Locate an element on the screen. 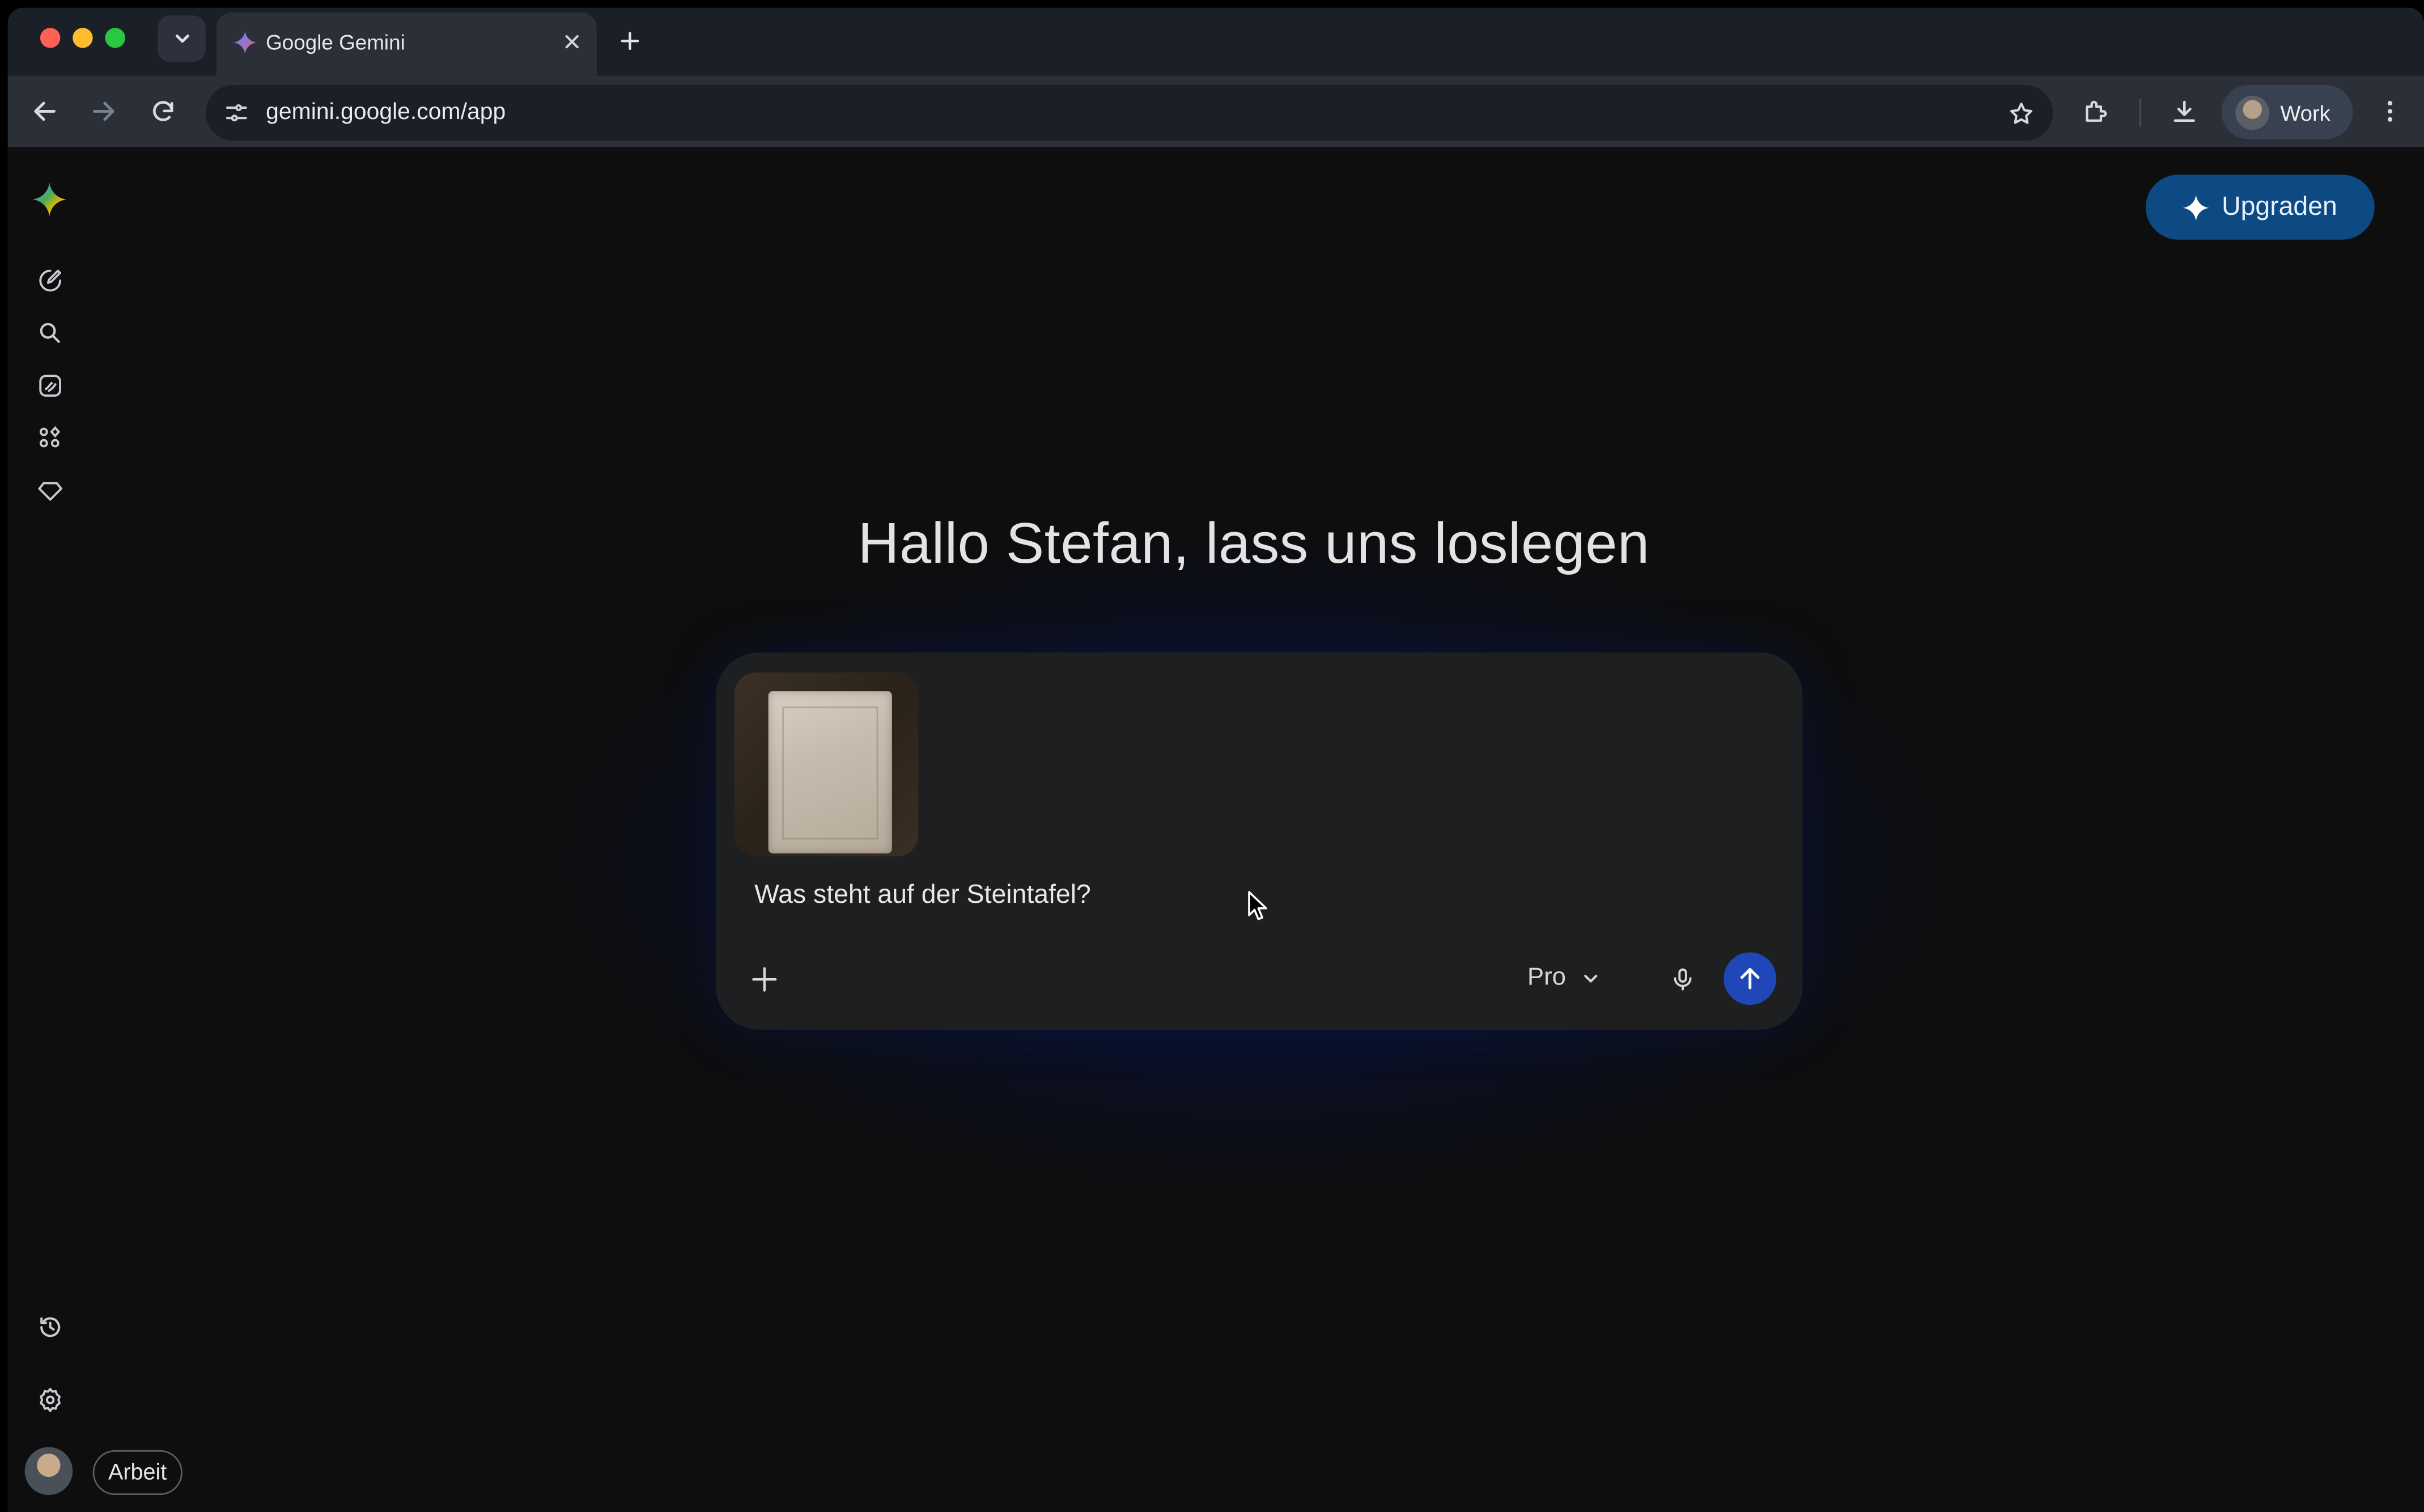  add-attachment-button is located at coordinates (764, 979).